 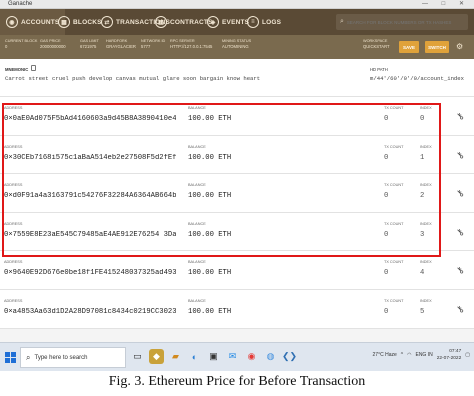 I want to click on vscode-icon: ❮❯, so click(x=289, y=356).